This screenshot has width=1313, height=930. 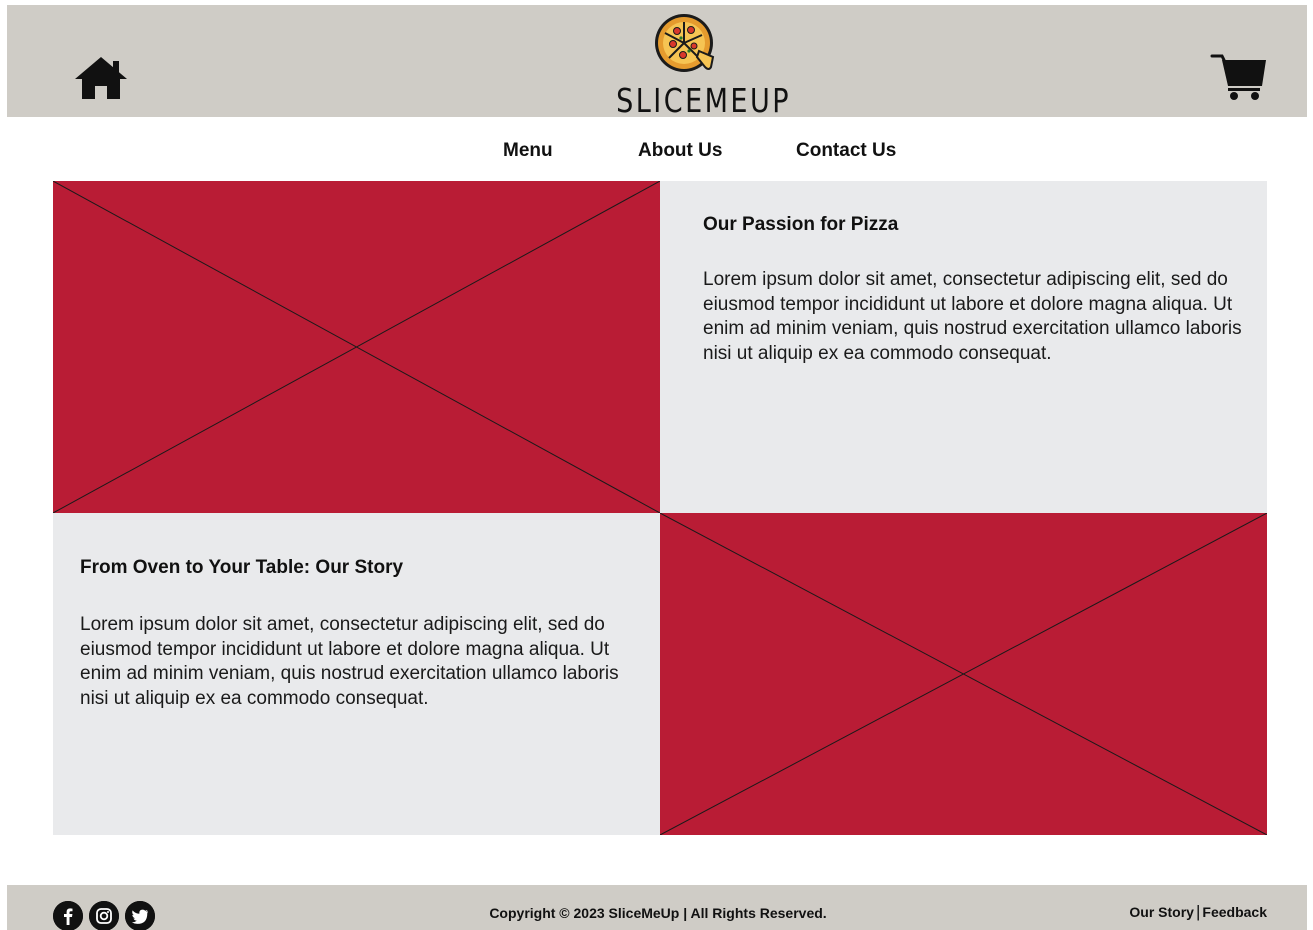 What do you see at coordinates (242, 567) in the screenshot?
I see `section-title: From Oven to Your Table: Our Story` at bounding box center [242, 567].